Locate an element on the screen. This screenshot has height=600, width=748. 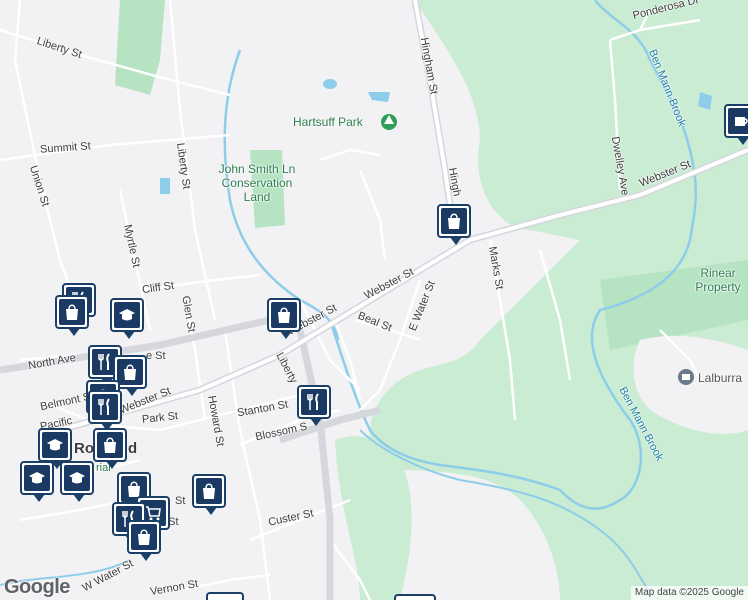
place-label-conservation-land: John Smith Ln Conservation Land is located at coordinates (257, 183).